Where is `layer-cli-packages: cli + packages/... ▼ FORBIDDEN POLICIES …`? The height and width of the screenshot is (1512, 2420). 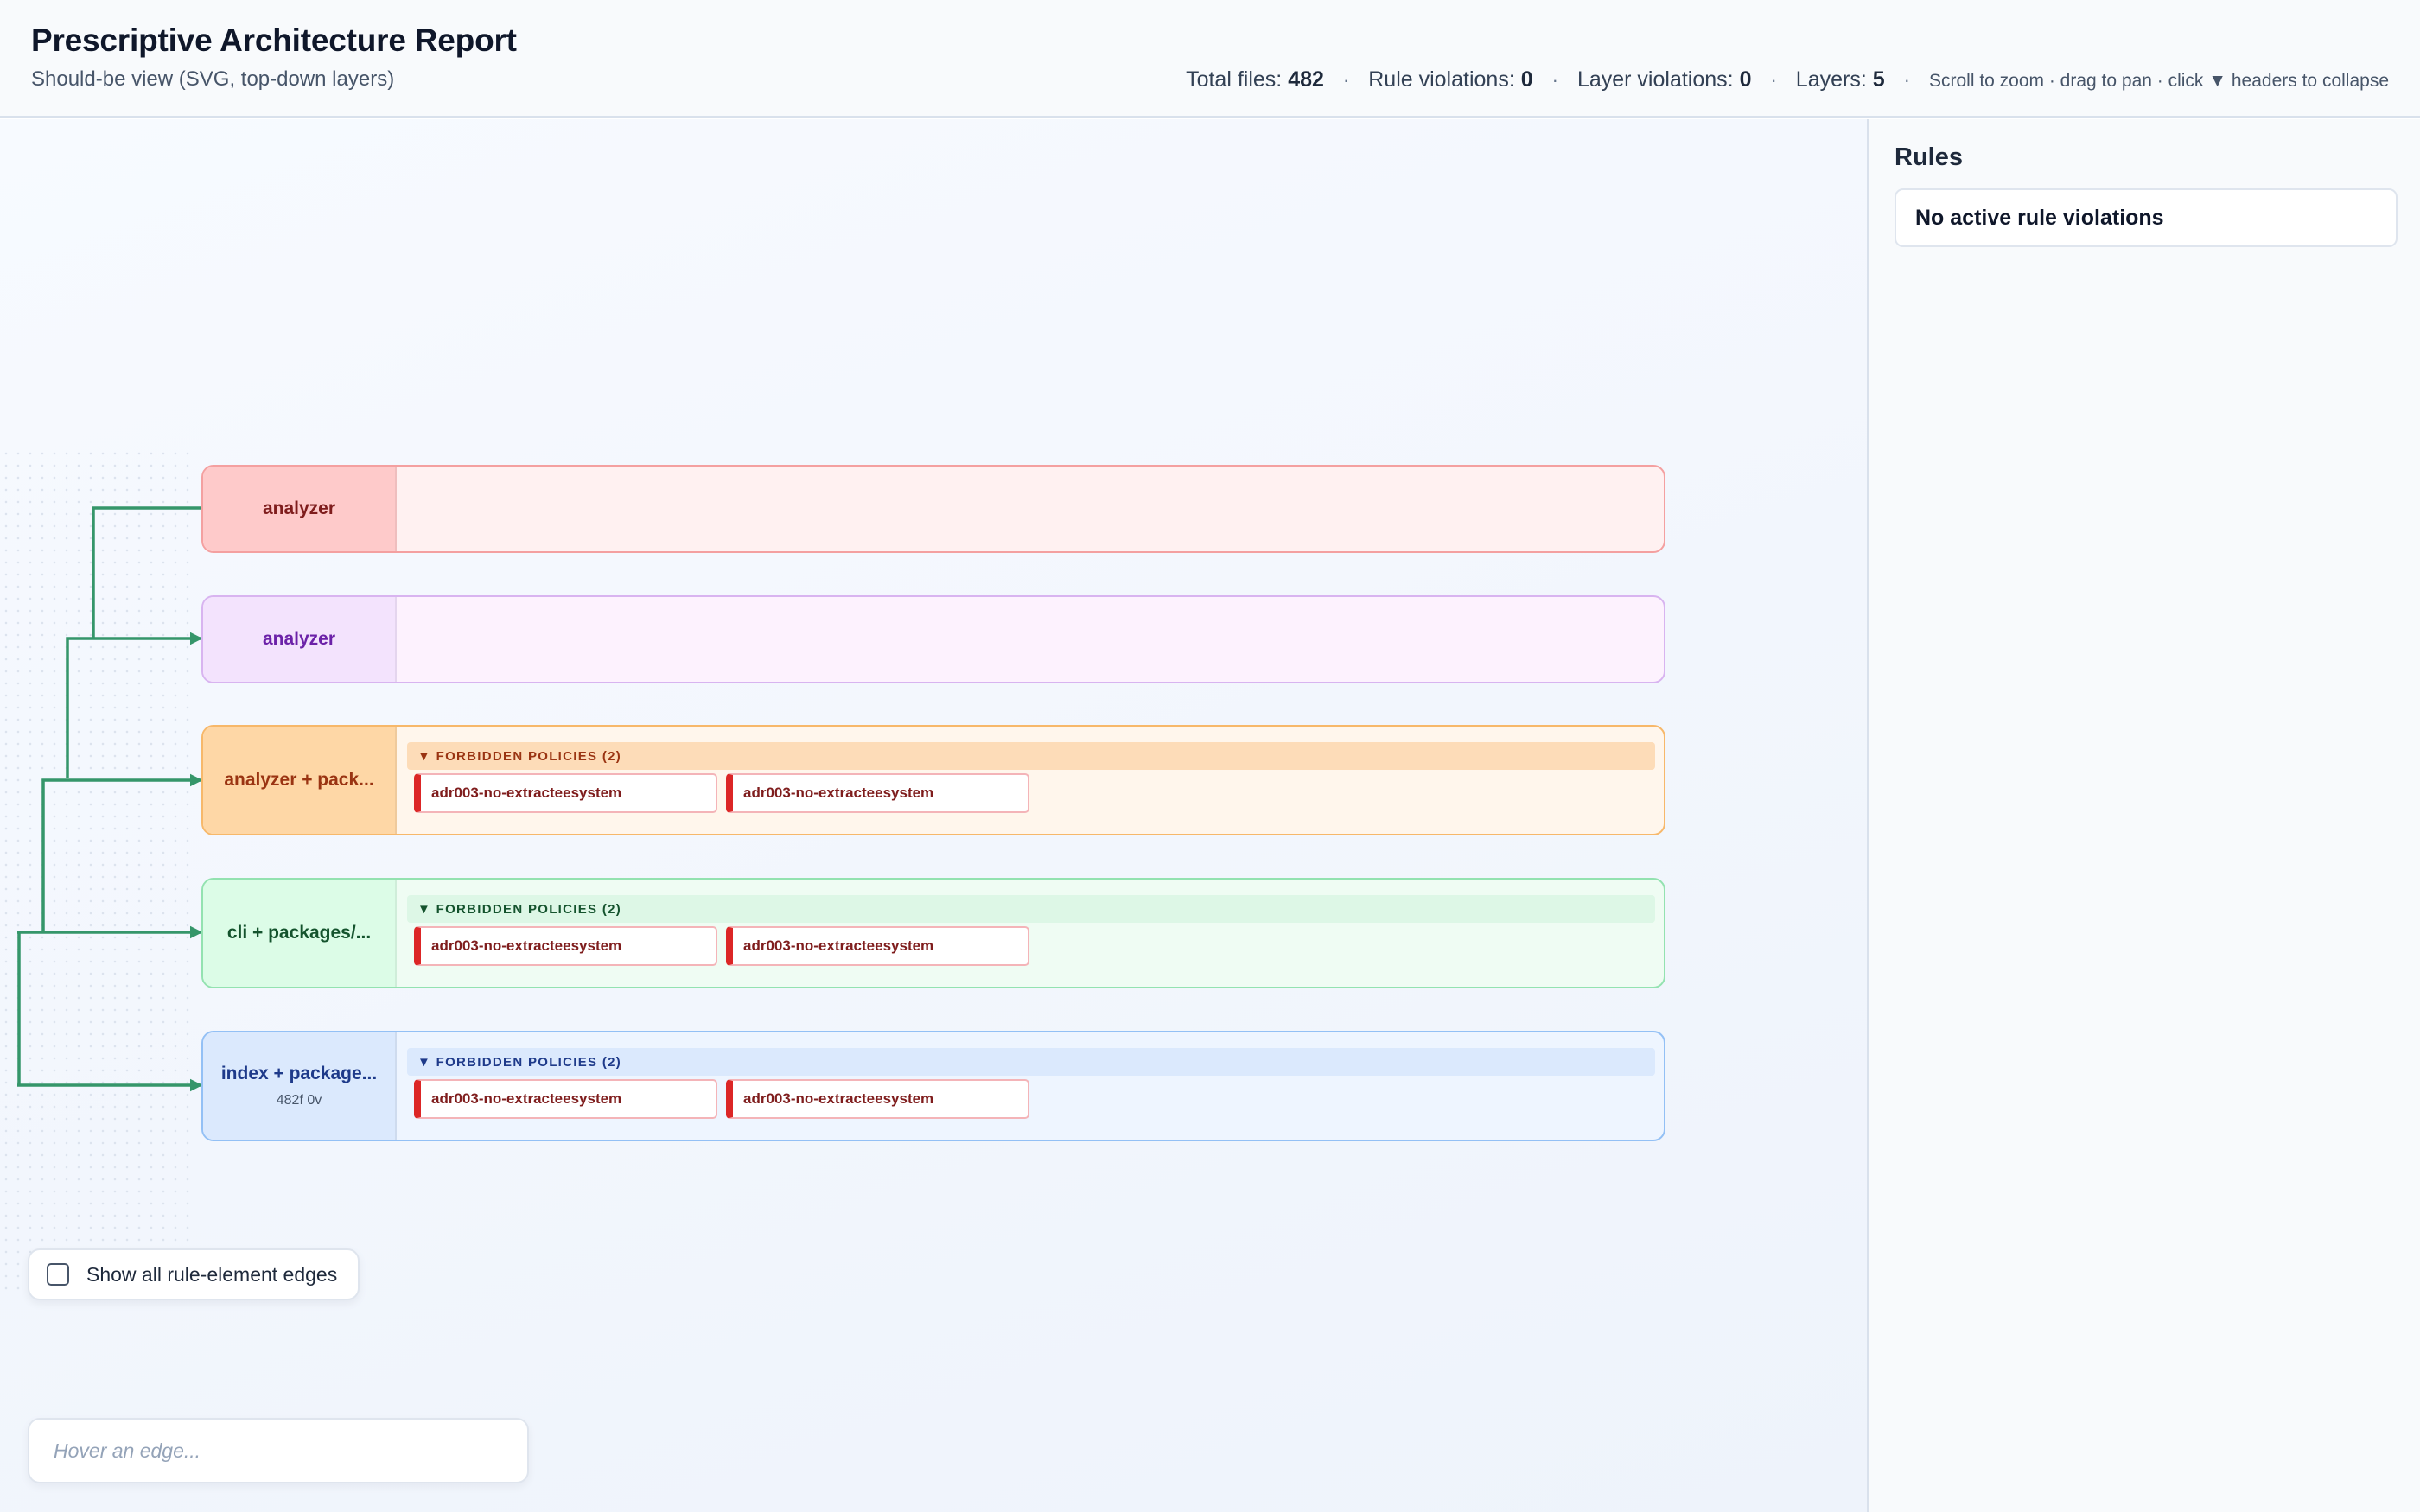
layer-cli-packages: cli + packages/... ▼ FORBIDDEN POLICIES … is located at coordinates (933, 933).